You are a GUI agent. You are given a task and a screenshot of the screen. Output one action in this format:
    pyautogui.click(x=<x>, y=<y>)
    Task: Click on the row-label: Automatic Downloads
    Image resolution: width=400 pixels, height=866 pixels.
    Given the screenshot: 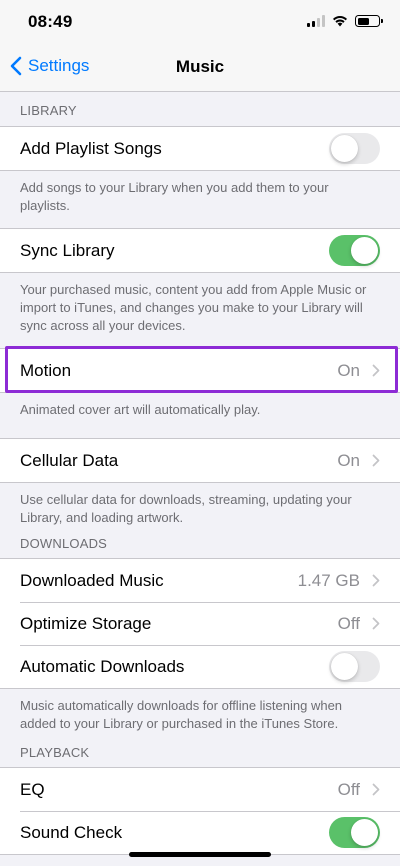 What is the action you would take?
    pyautogui.click(x=102, y=666)
    